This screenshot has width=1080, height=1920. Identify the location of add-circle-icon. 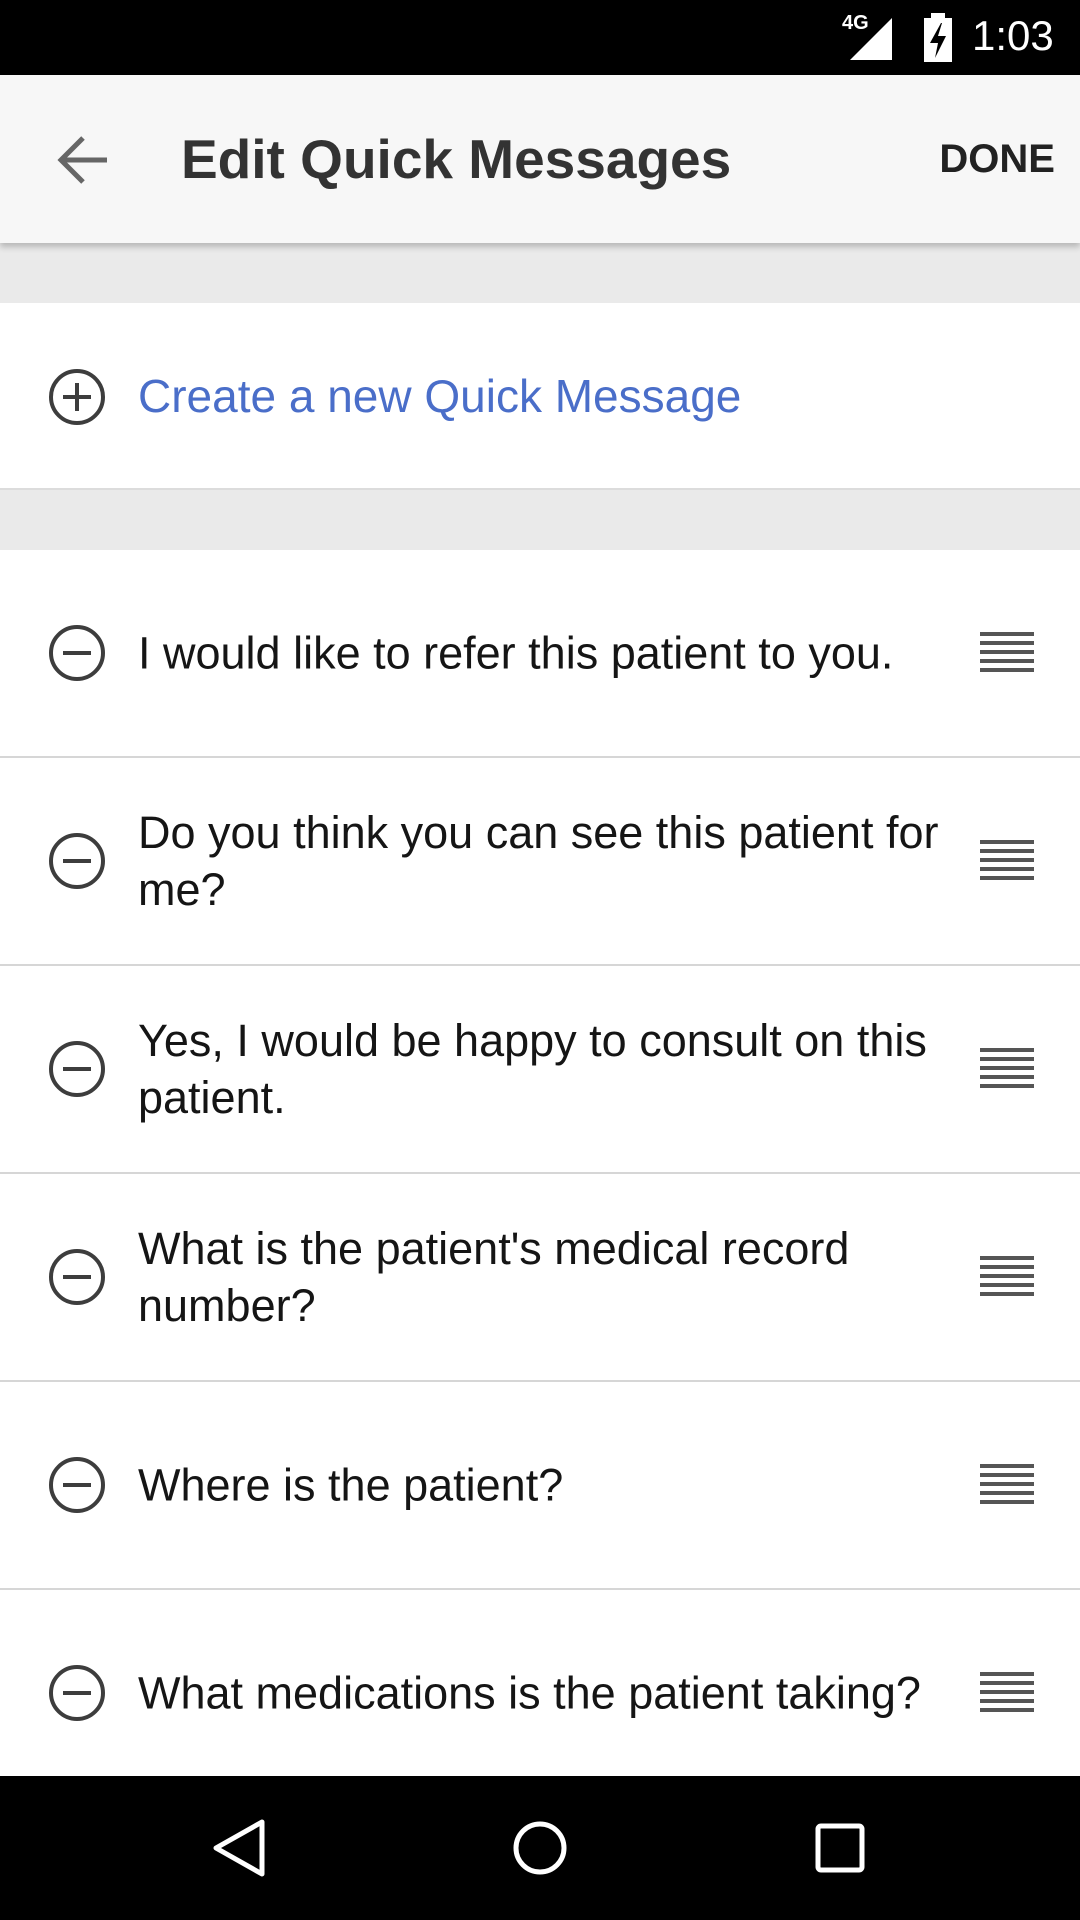
(77, 397).